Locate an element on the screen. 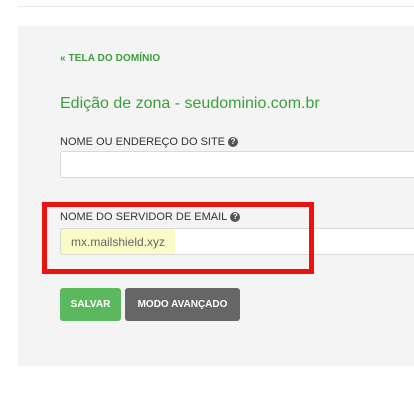 The width and height of the screenshot is (414, 412). advanced-mode-button: MODO AVANÇADO is located at coordinates (182, 304).